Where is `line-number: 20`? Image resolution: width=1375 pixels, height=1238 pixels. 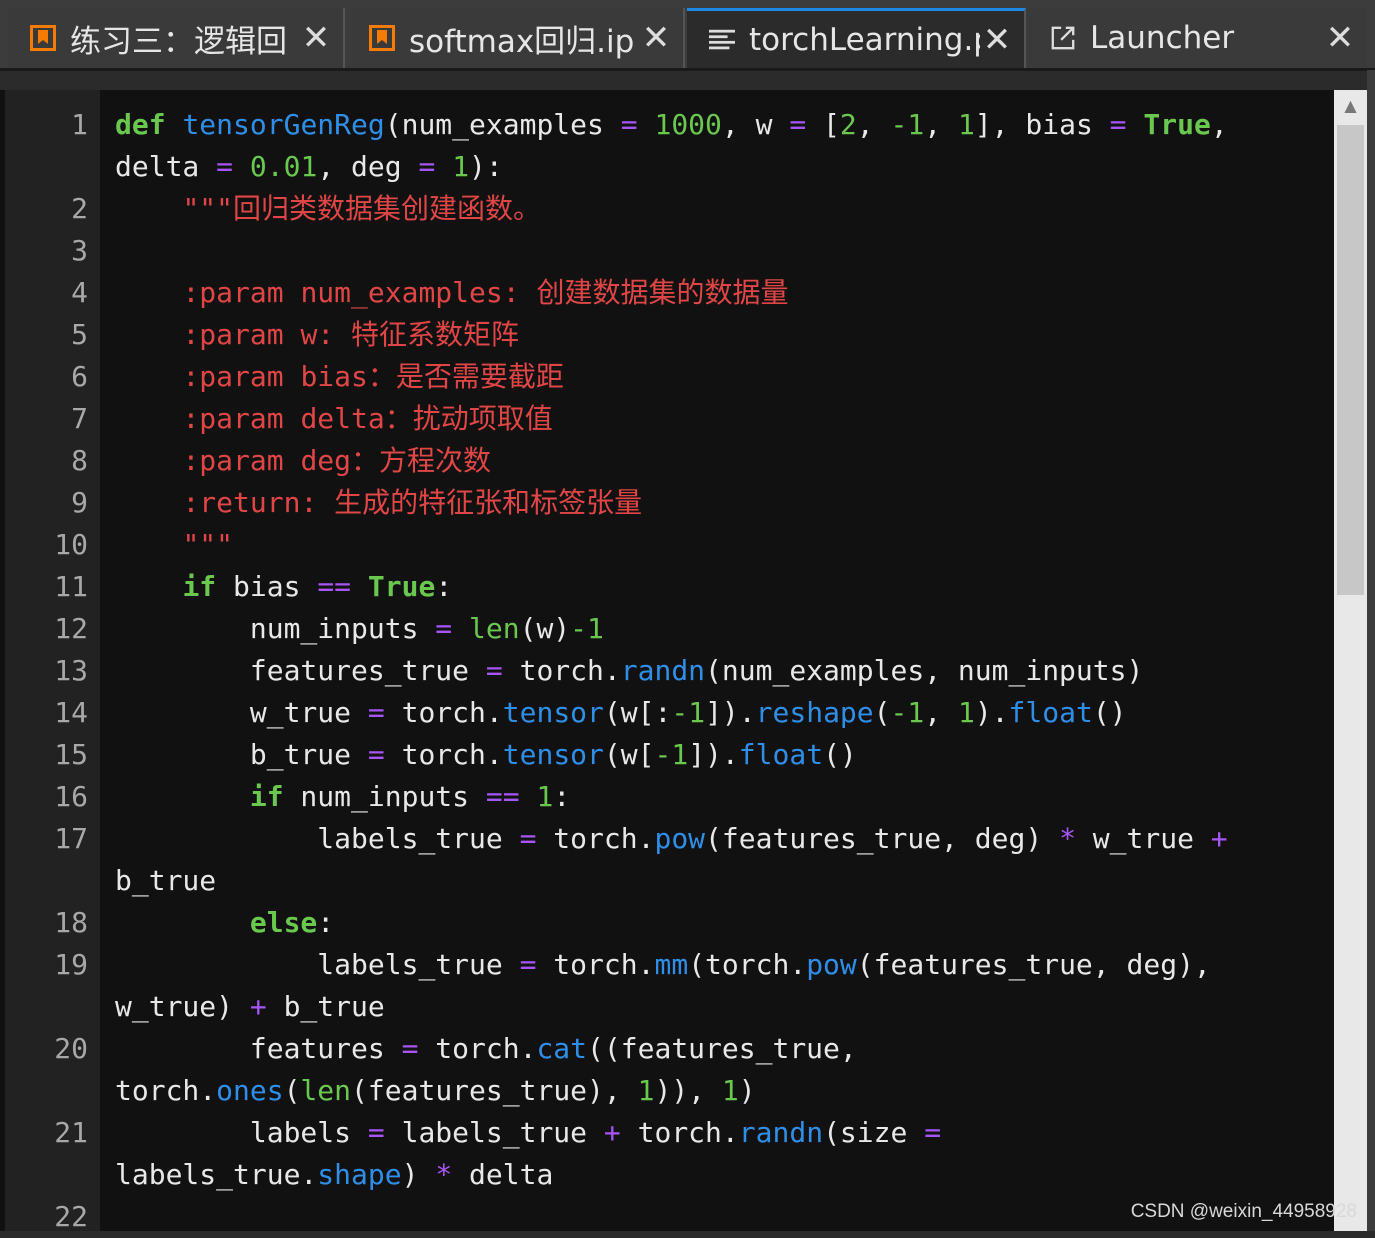 line-number: 20 is located at coordinates (71, 1048).